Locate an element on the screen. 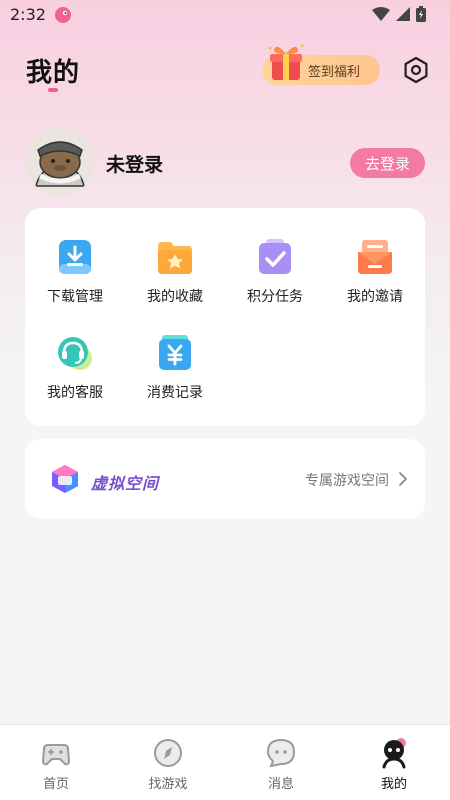  virtual-space-label: 虚拟空间 is located at coordinates (125, 483).